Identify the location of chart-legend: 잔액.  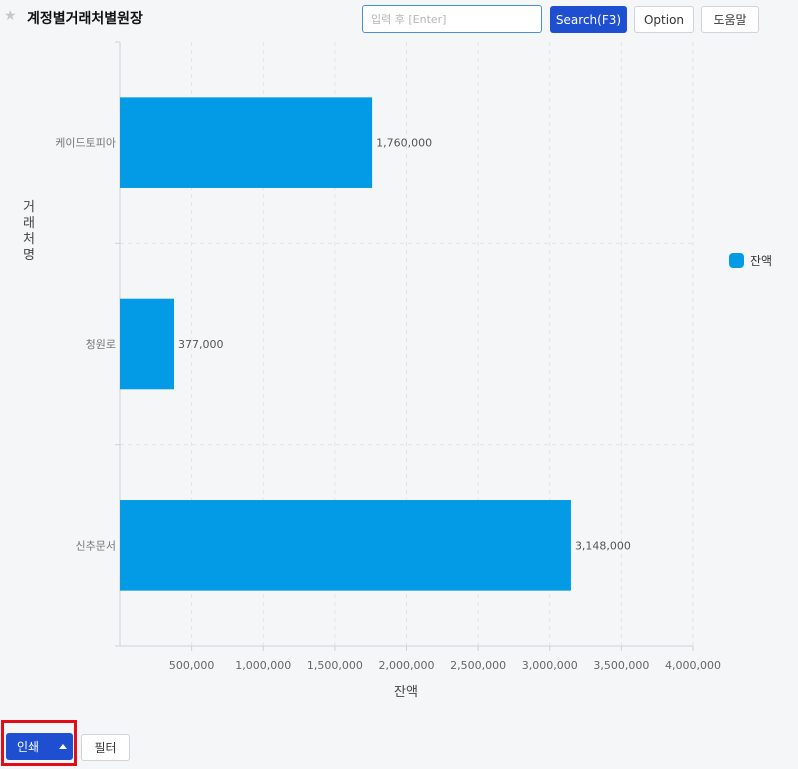
(750, 260).